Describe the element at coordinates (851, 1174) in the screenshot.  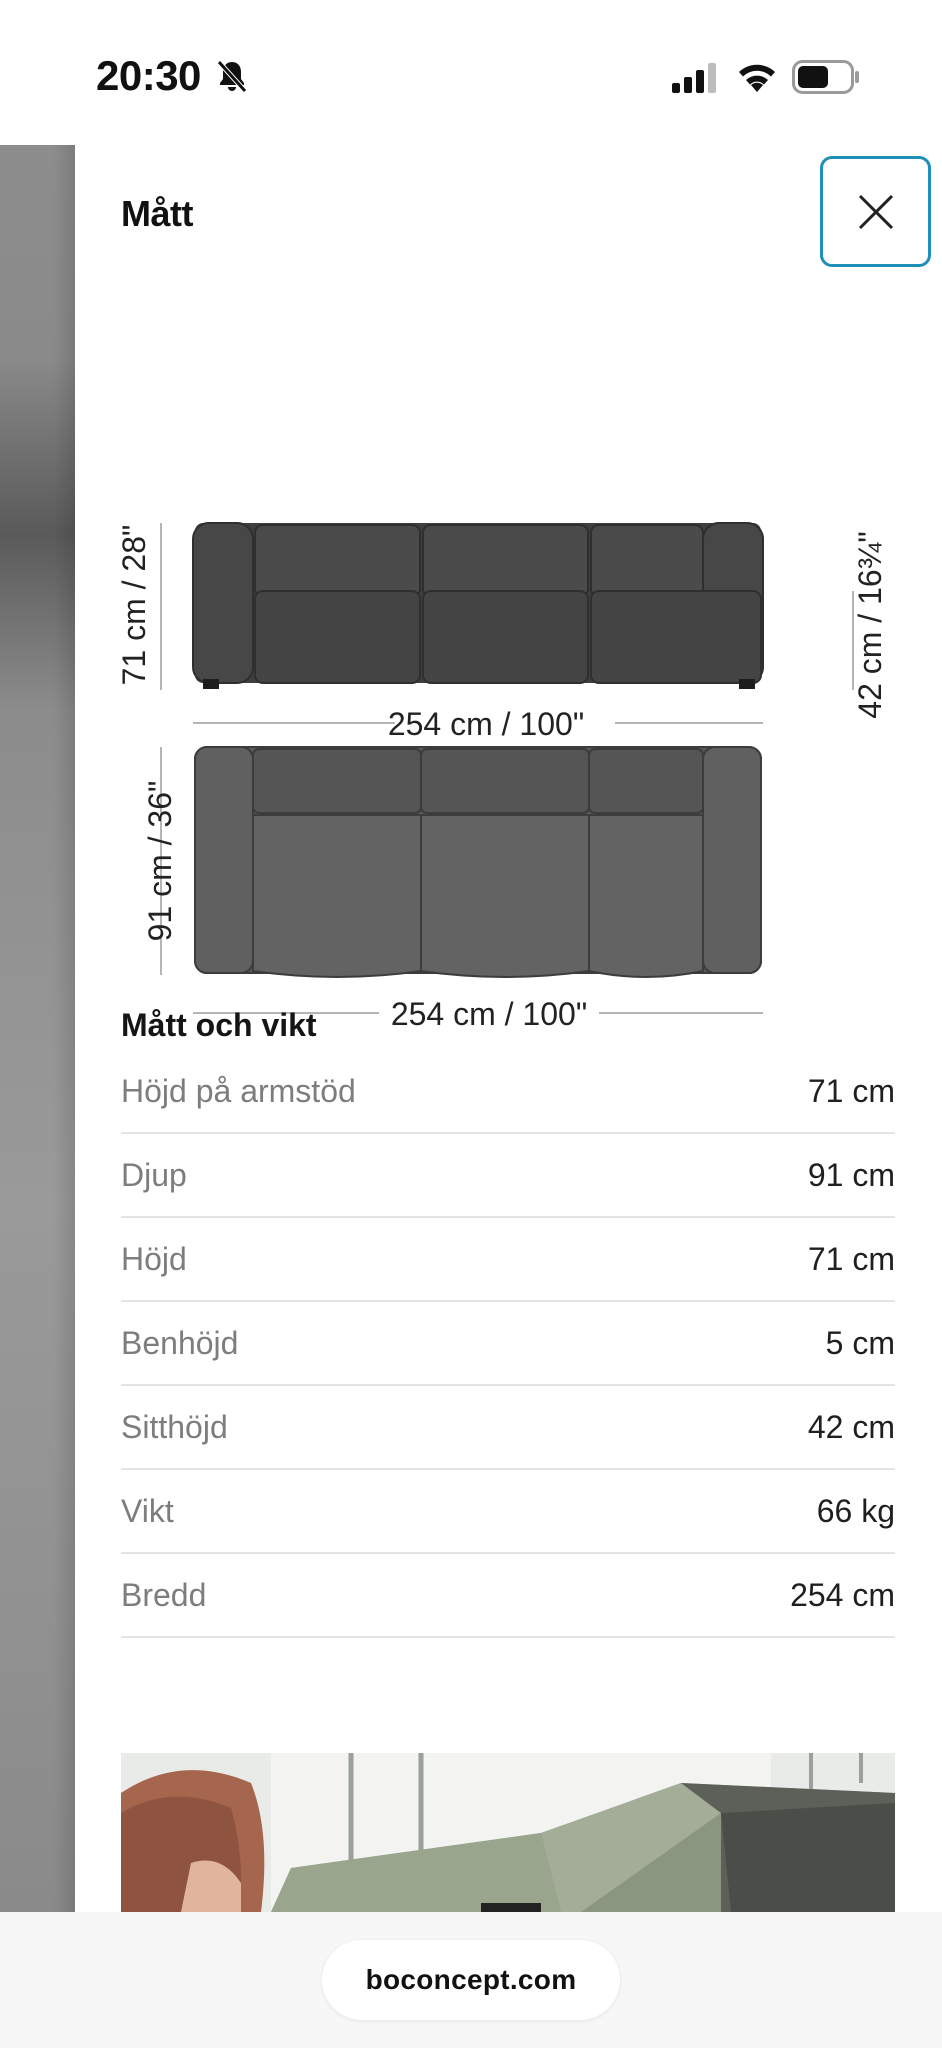
I see `spec-value: 91 cm` at that location.